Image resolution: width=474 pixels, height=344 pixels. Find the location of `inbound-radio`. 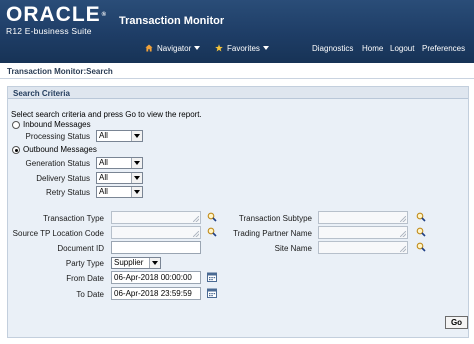

inbound-radio is located at coordinates (16, 125).